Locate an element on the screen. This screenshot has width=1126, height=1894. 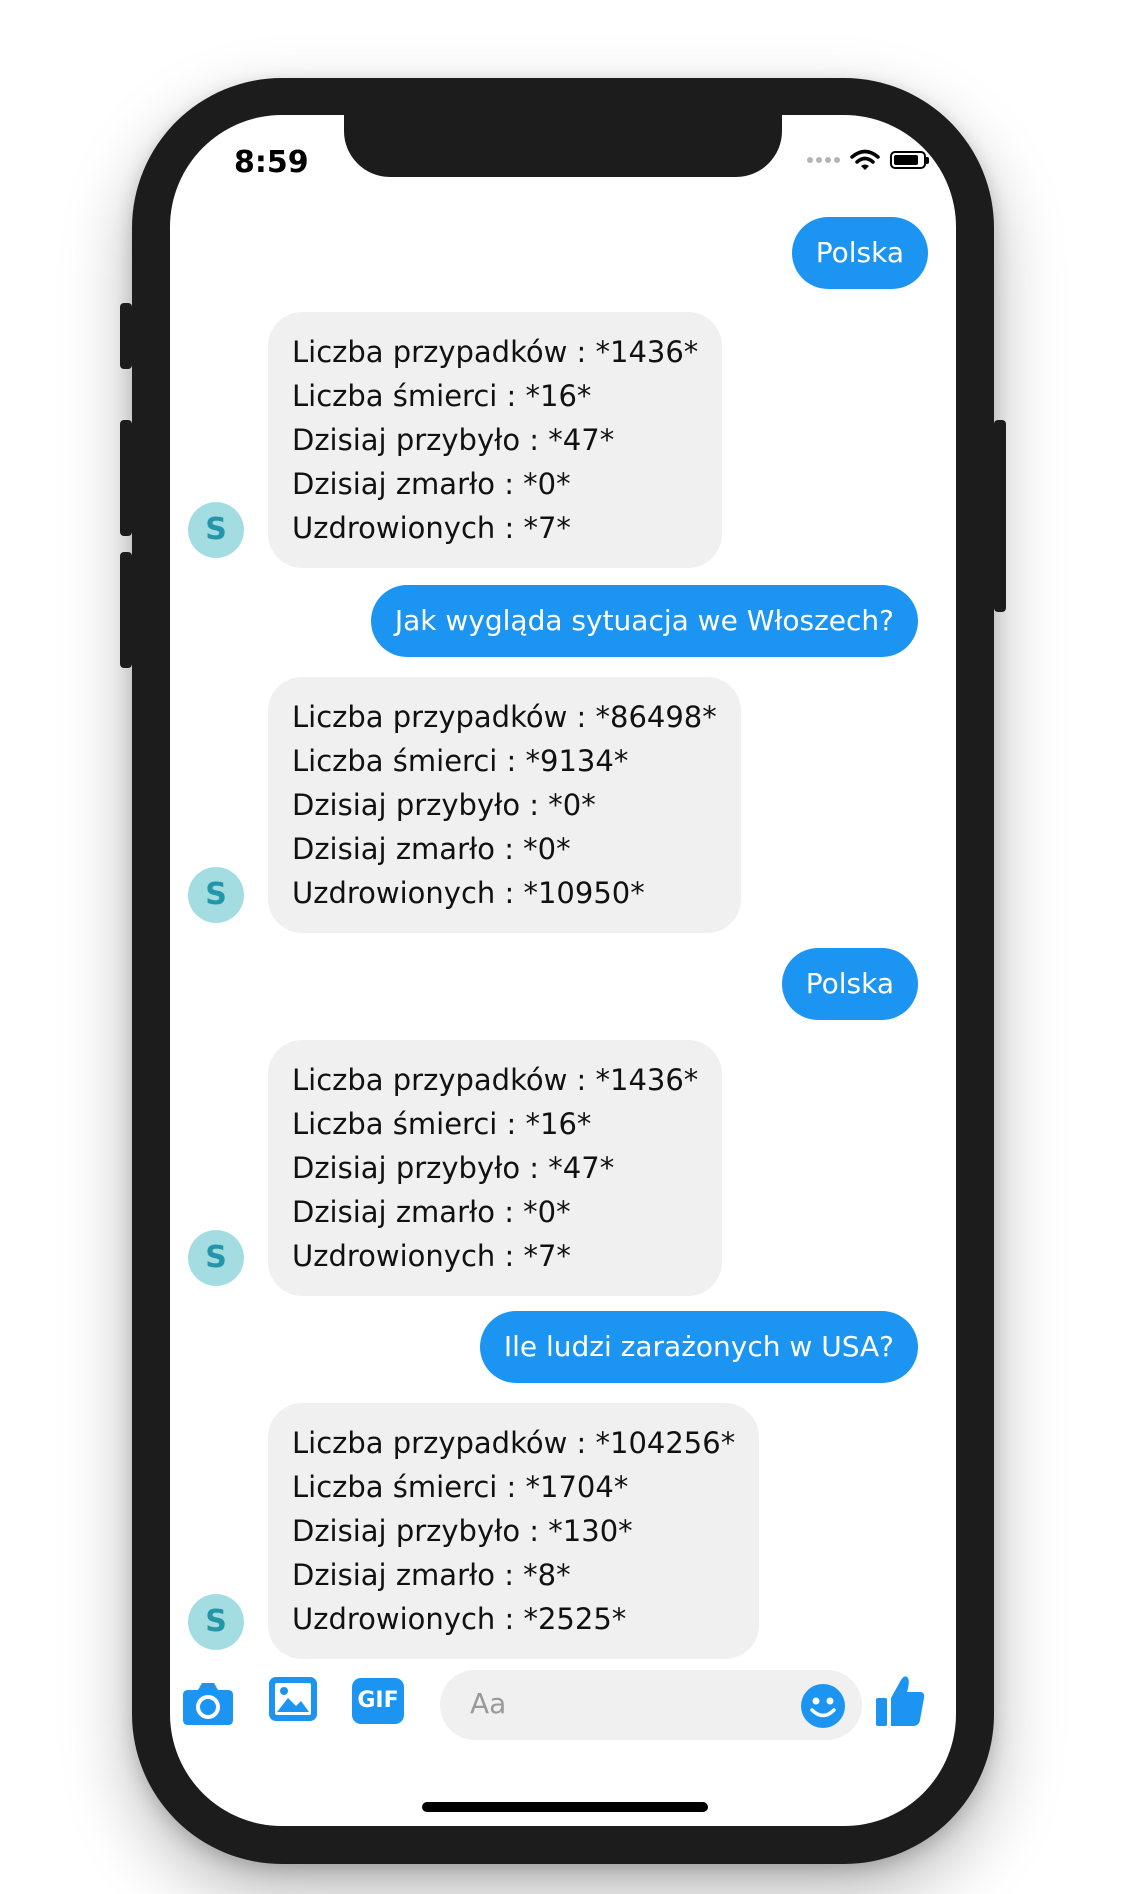
input-placeholder: Aa is located at coordinates (488, 1703).